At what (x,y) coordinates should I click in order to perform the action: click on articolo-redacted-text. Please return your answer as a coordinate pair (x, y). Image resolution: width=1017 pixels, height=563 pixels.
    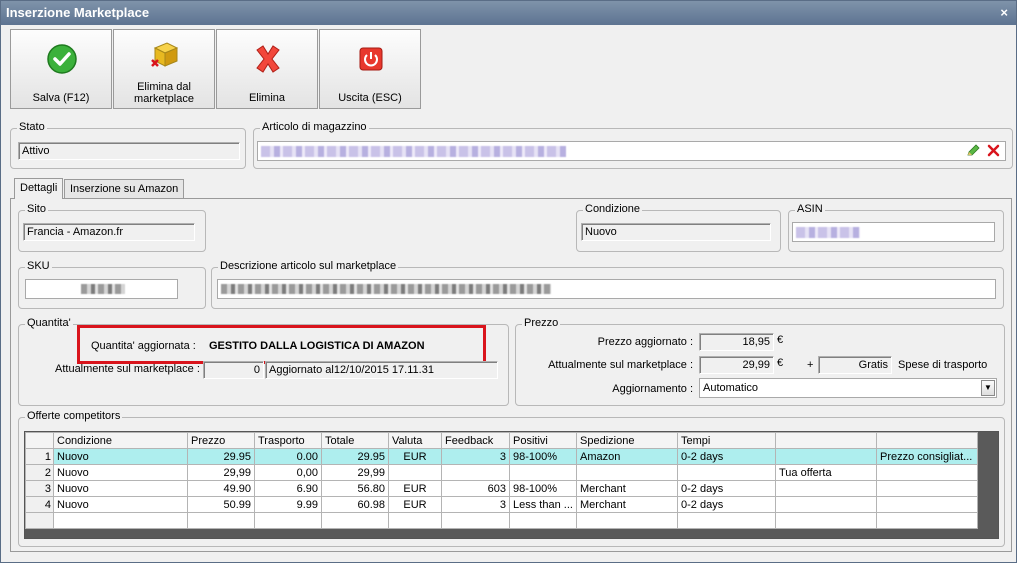
    Looking at the image, I should click on (413, 151).